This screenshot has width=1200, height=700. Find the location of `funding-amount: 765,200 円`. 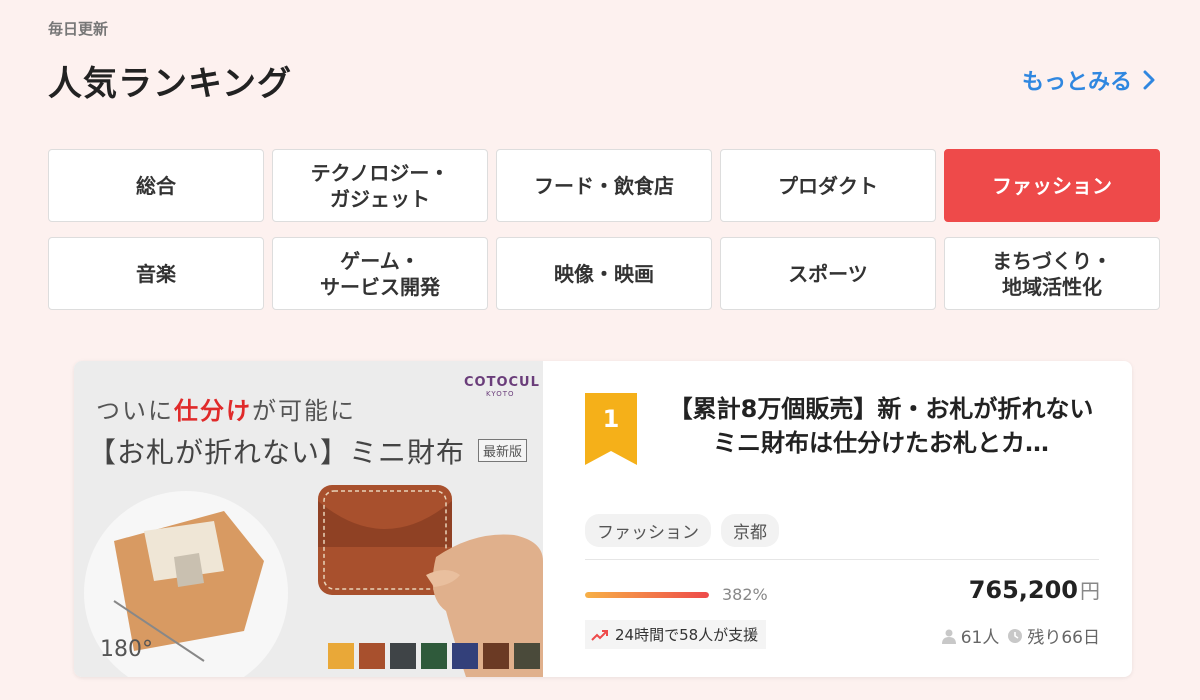

funding-amount: 765,200 円 is located at coordinates (1034, 590).